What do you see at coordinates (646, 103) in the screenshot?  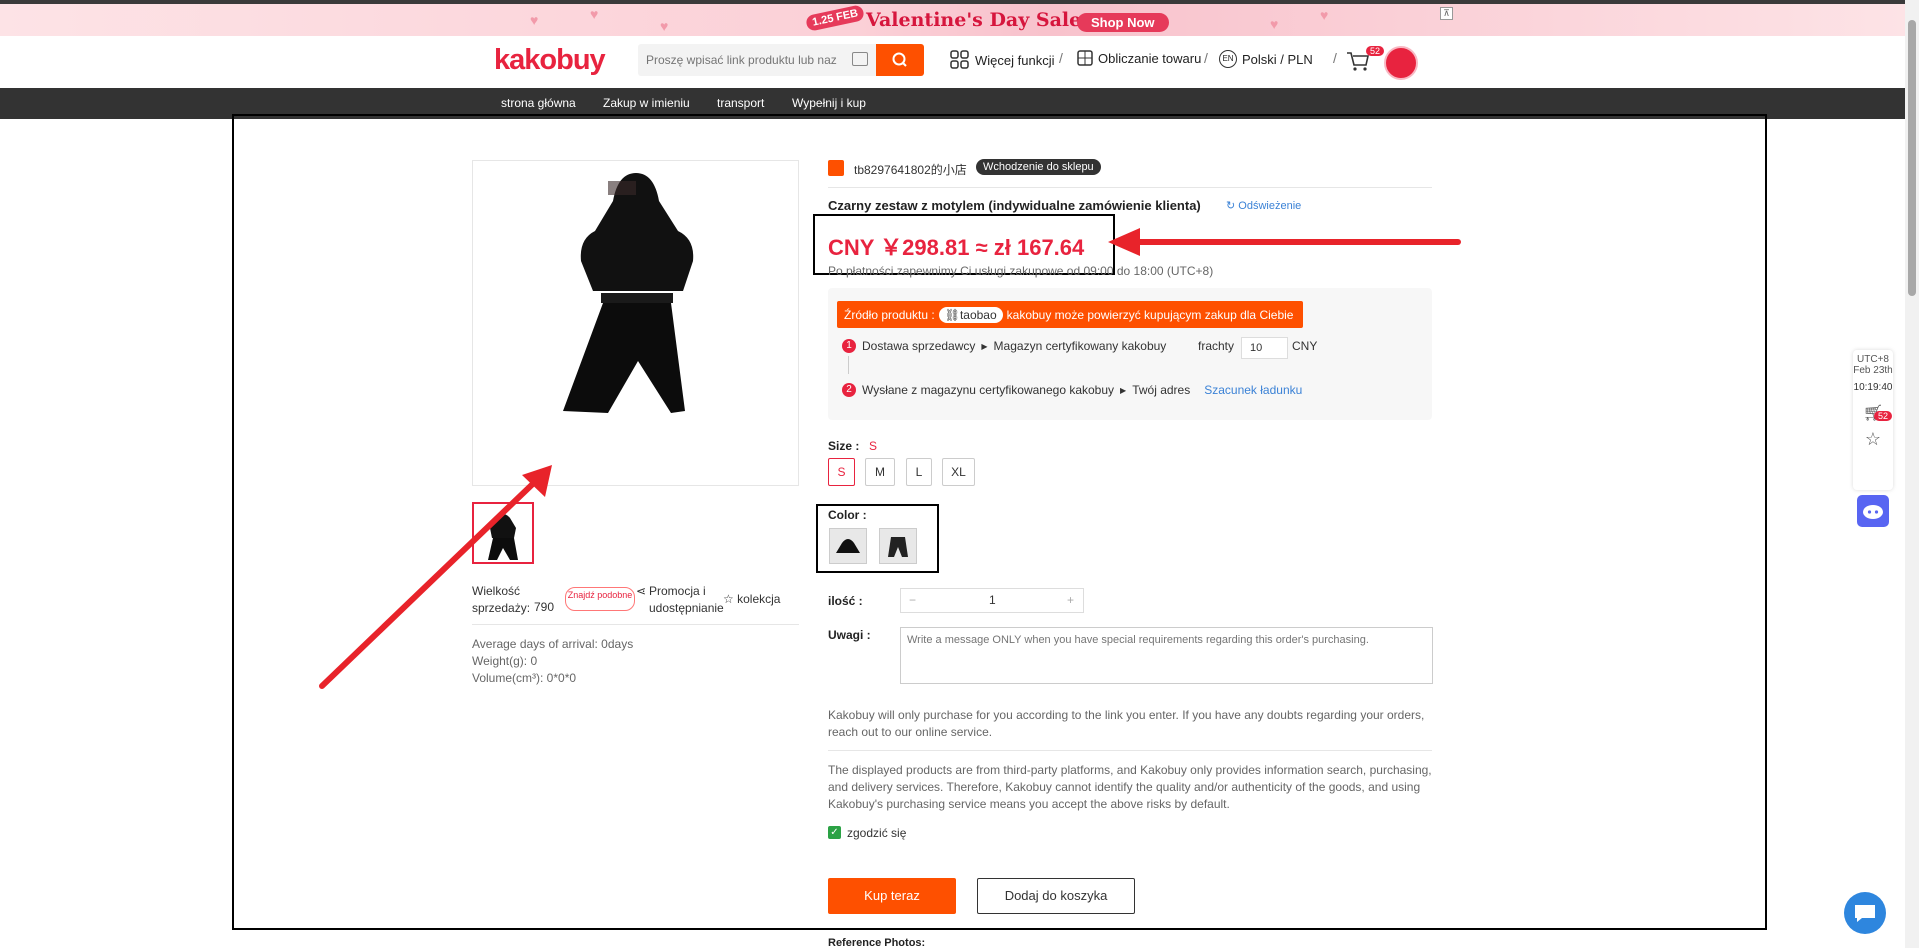 I see `nav-item-purchase: Zakup w imieniu` at bounding box center [646, 103].